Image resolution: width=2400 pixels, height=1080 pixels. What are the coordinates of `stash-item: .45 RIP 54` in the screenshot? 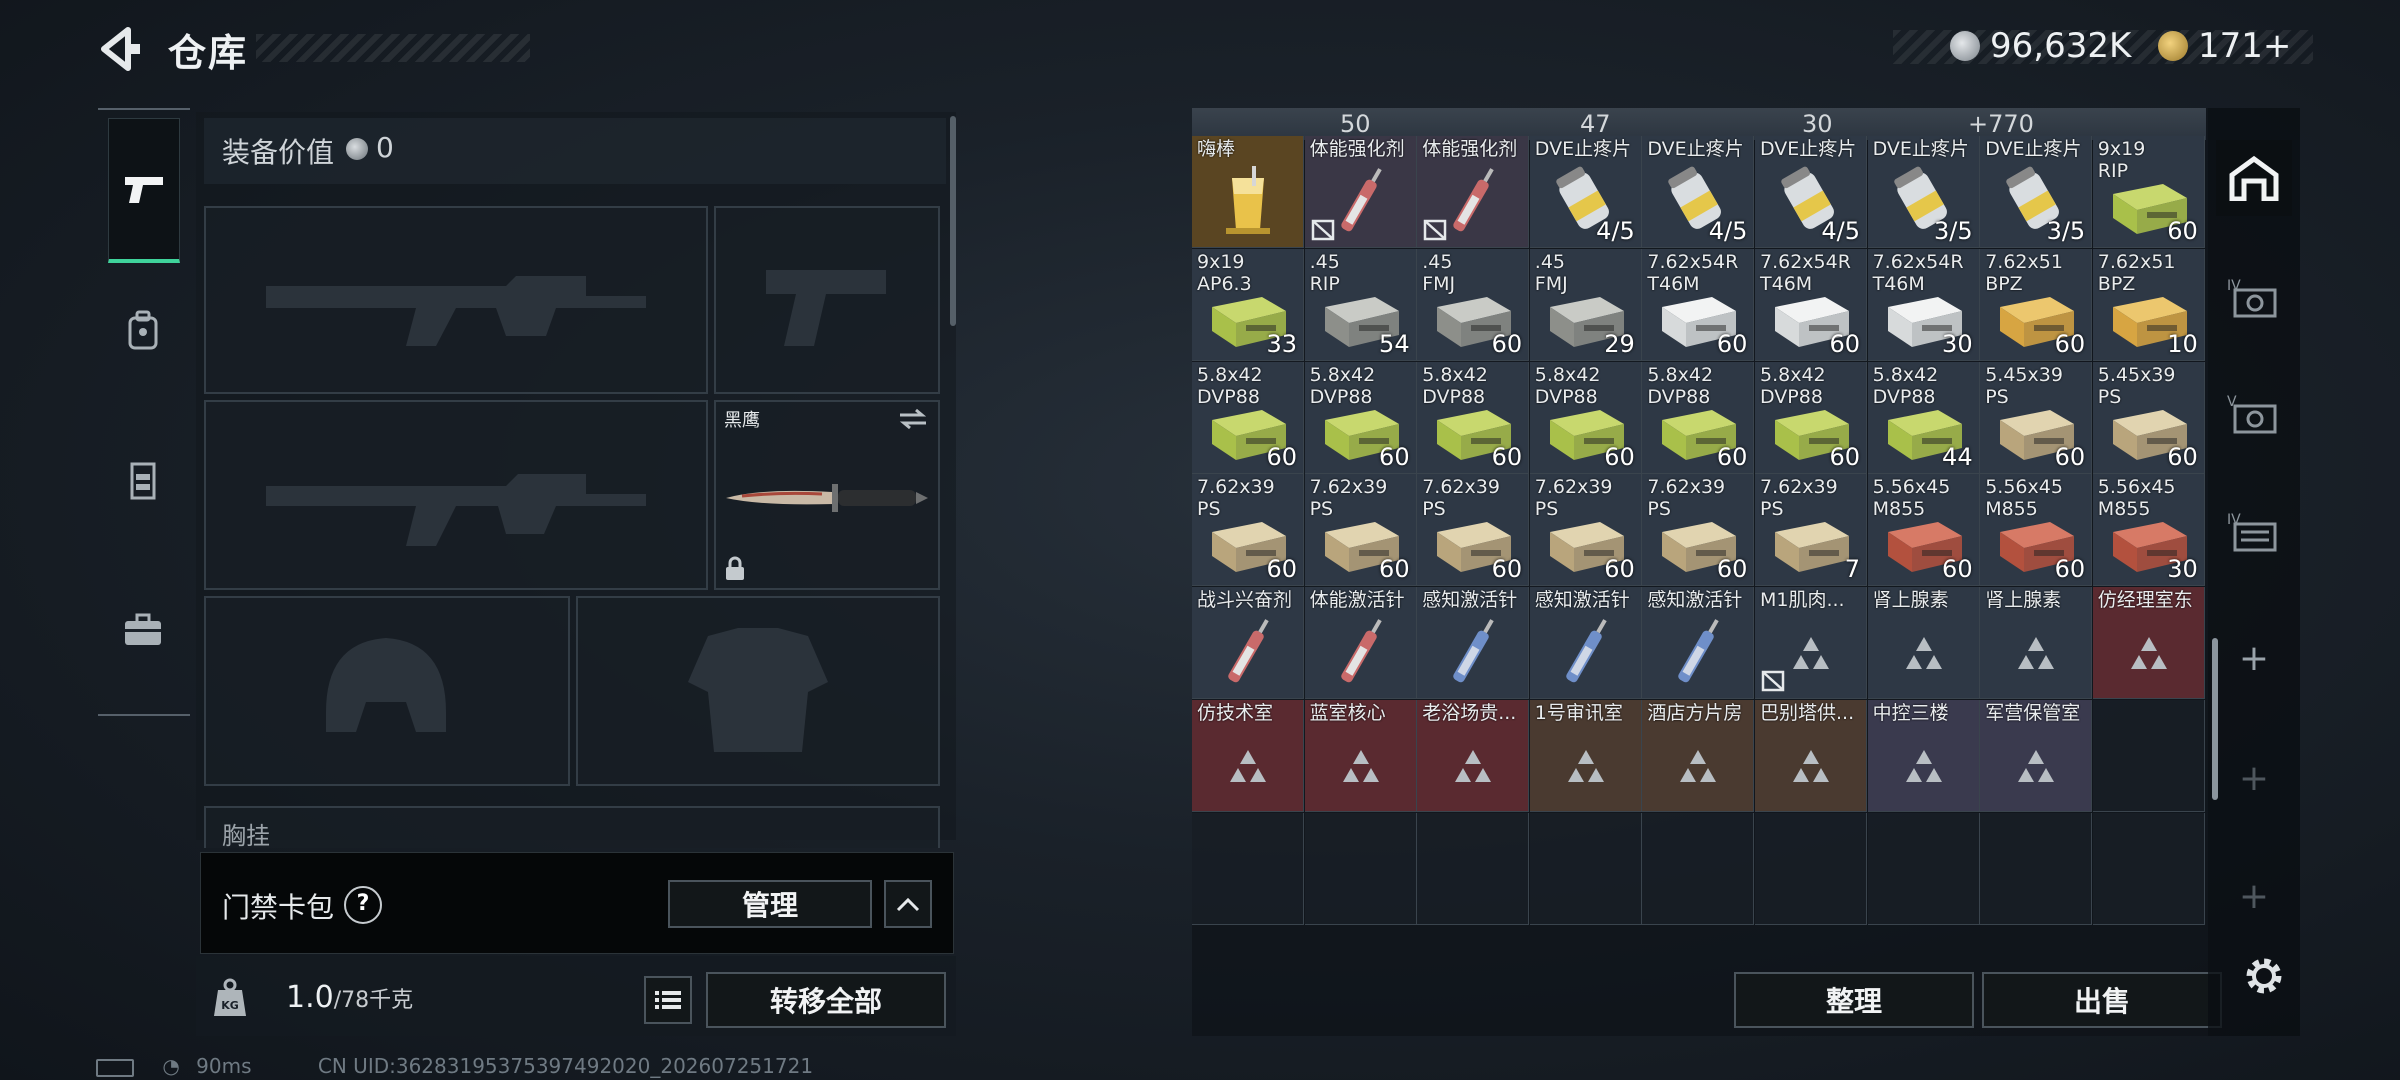 It's located at (1360, 304).